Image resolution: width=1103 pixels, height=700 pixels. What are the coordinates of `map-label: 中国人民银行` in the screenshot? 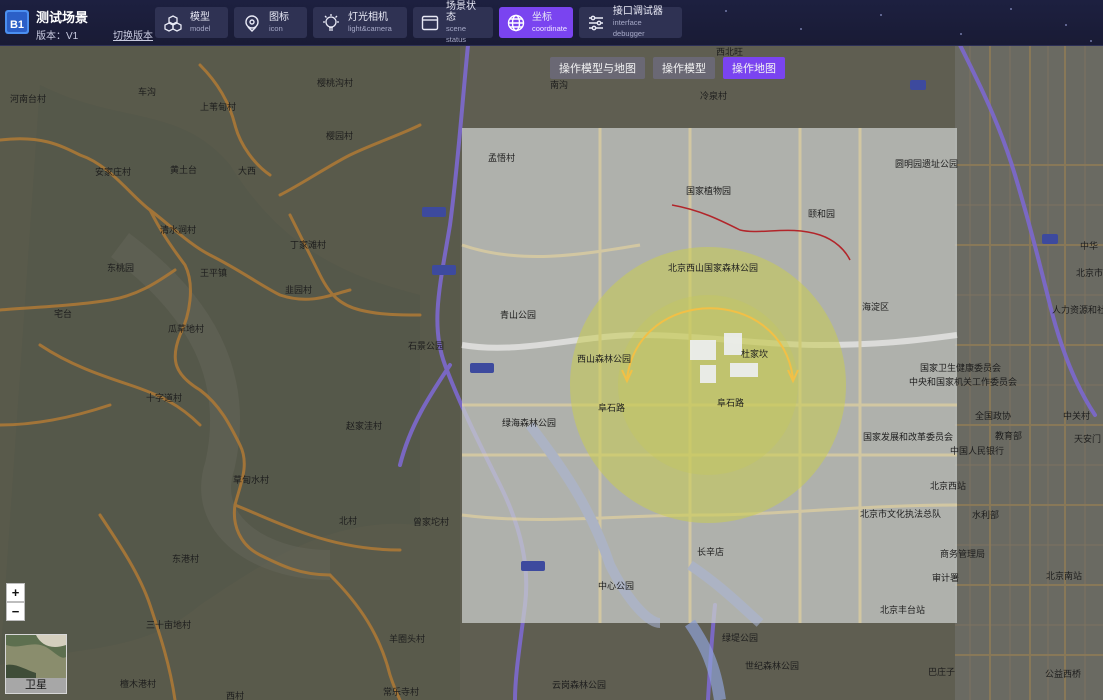 It's located at (977, 451).